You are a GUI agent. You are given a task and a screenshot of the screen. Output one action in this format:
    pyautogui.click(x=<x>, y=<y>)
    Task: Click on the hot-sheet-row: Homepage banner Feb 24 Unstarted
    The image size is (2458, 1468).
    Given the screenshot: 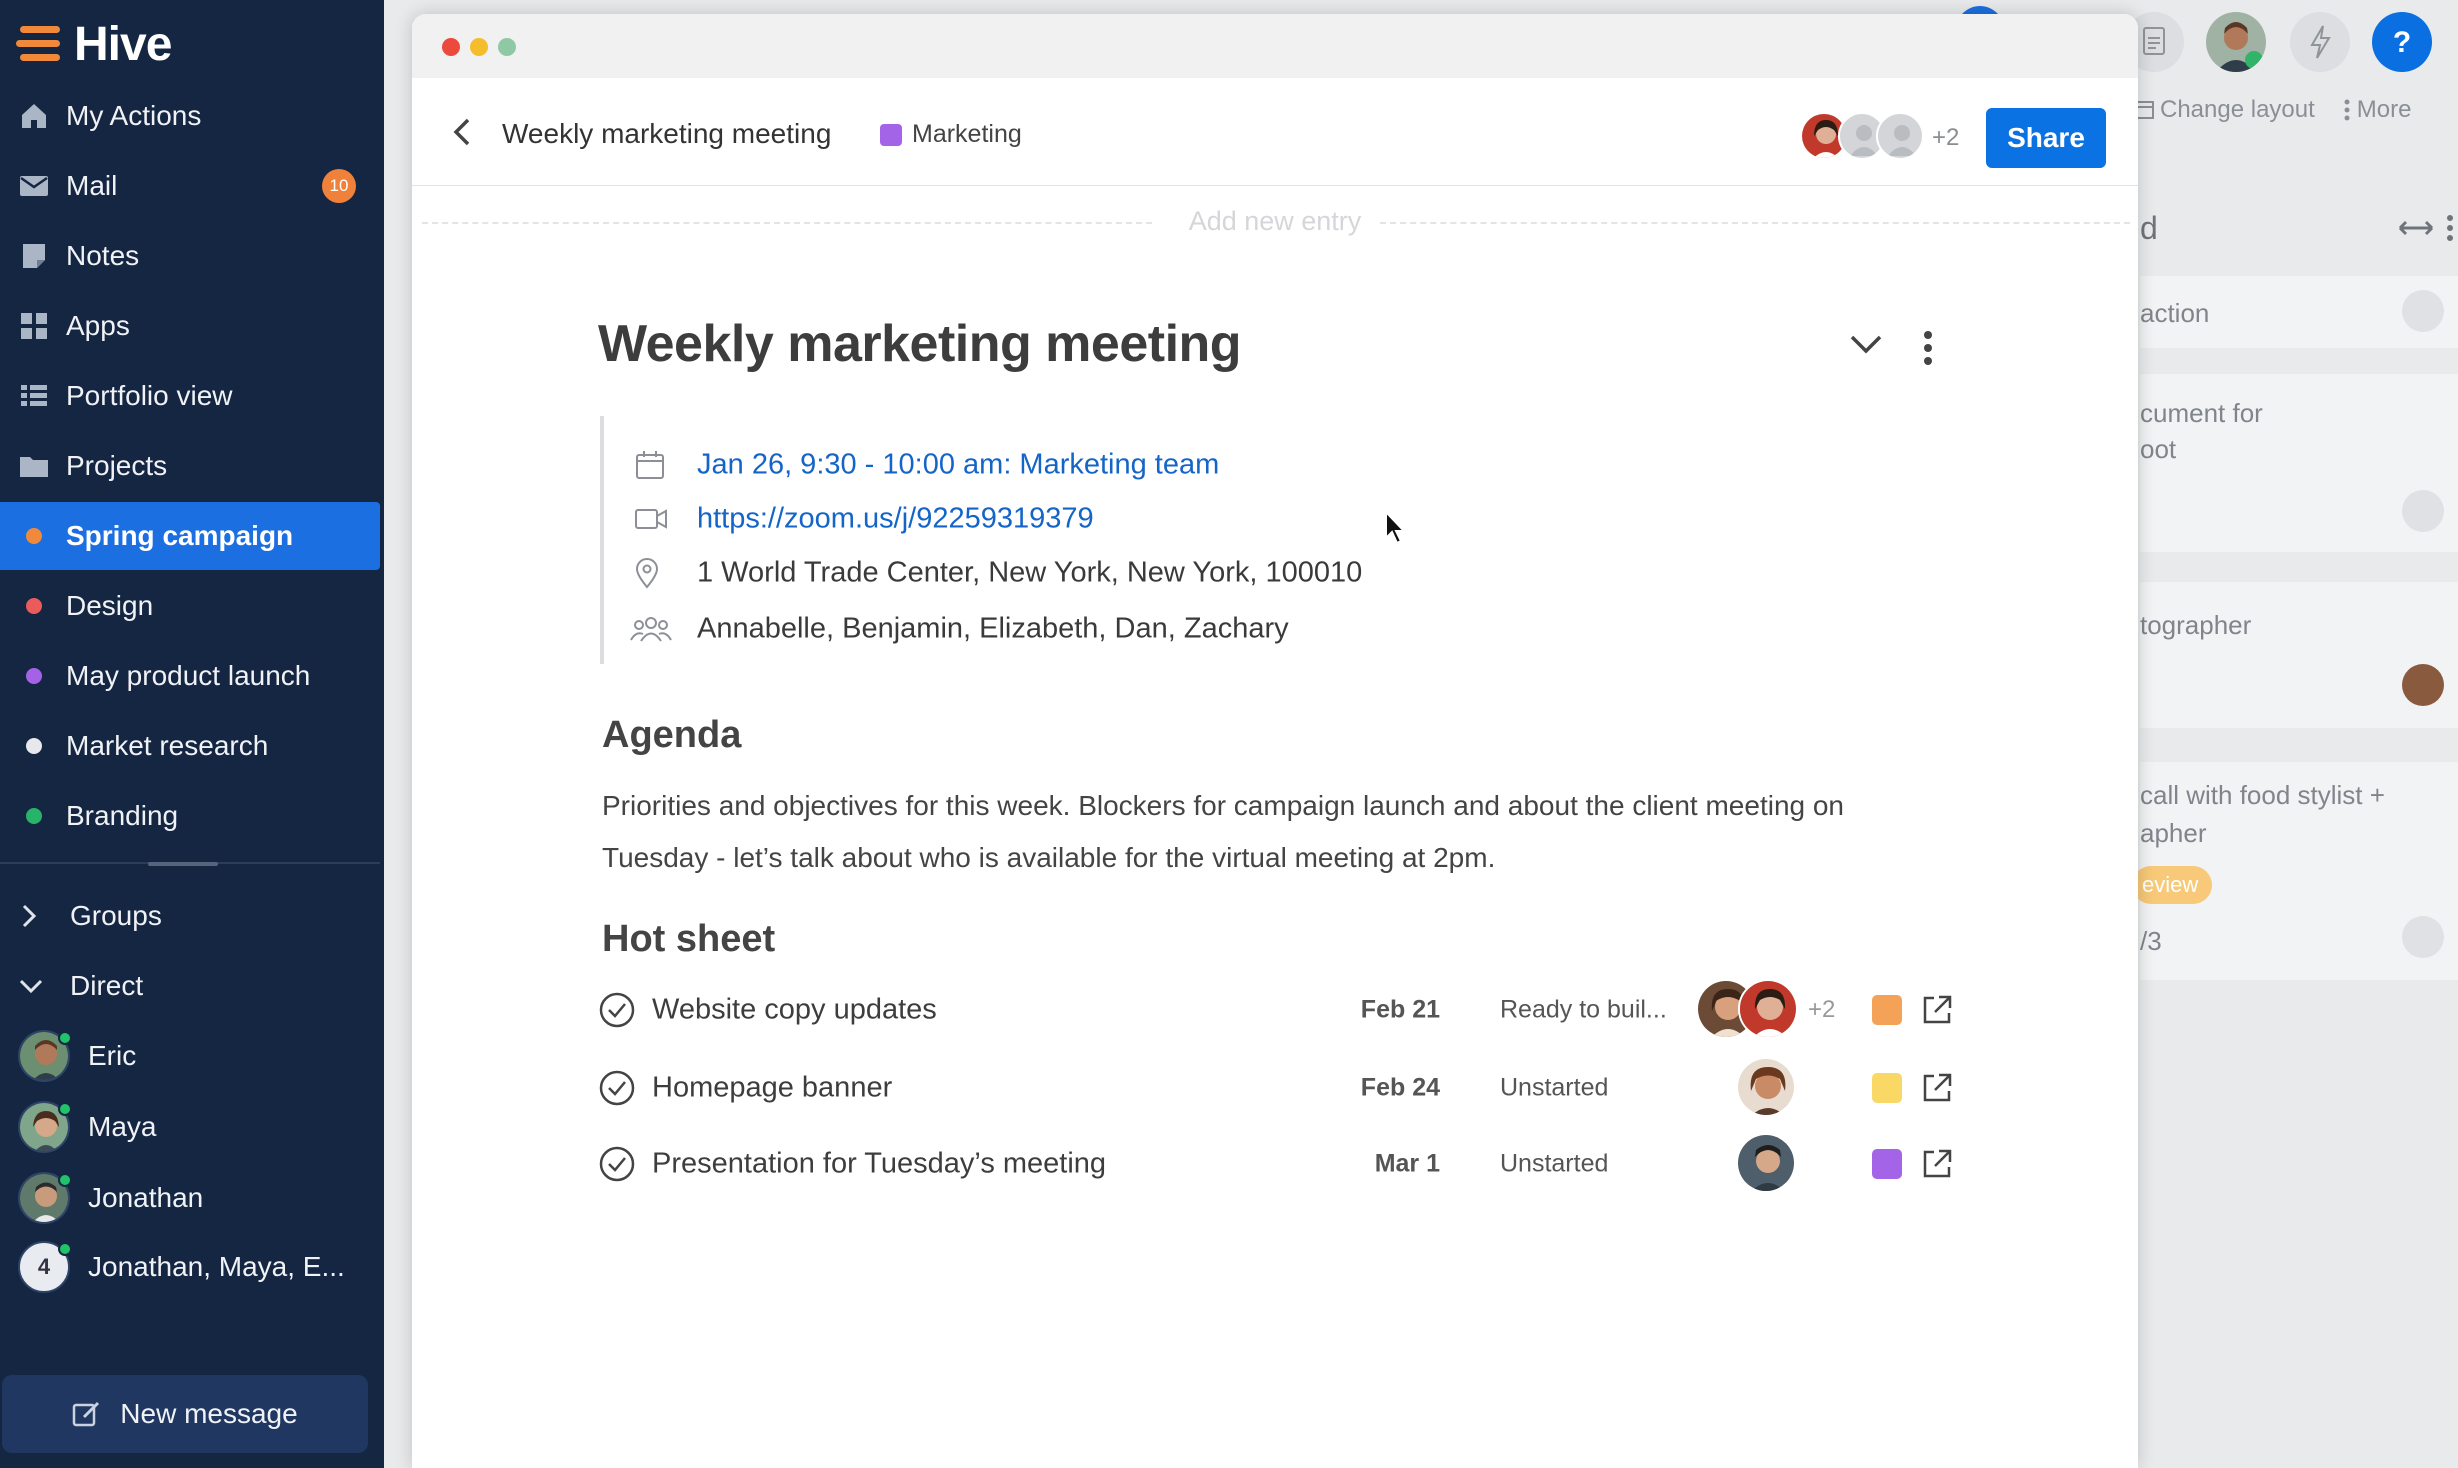 What is the action you would take?
    pyautogui.click(x=1275, y=1088)
    